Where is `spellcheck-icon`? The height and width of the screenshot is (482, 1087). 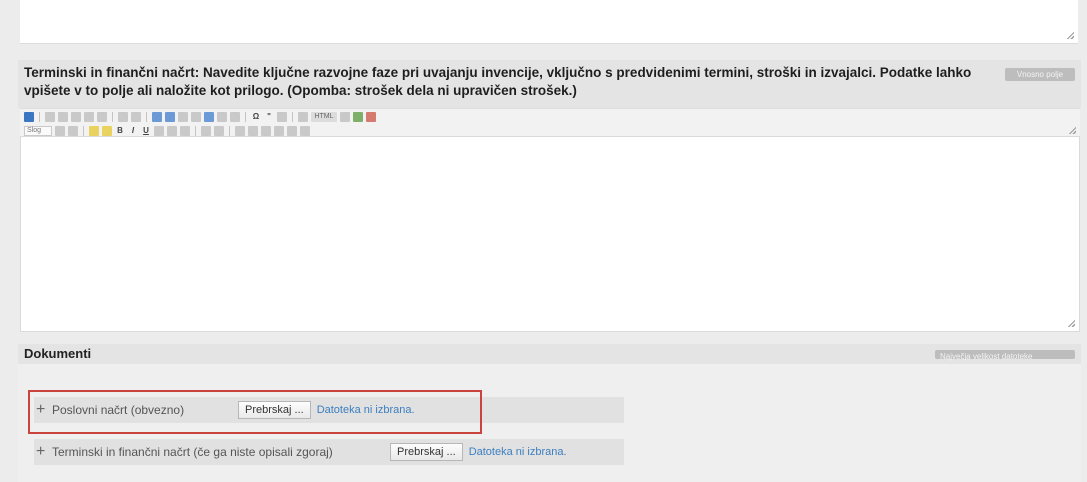 spellcheck-icon is located at coordinates (345, 117).